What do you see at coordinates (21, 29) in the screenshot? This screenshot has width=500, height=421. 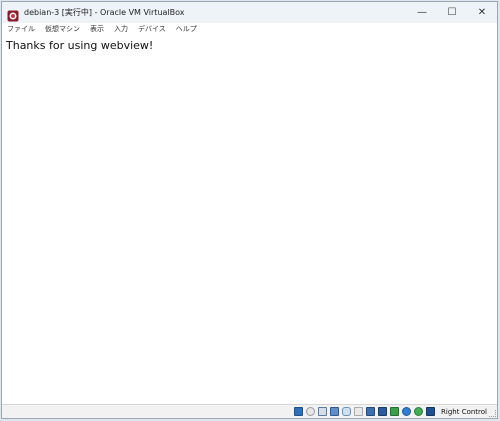 I see `menu-file: ファイル` at bounding box center [21, 29].